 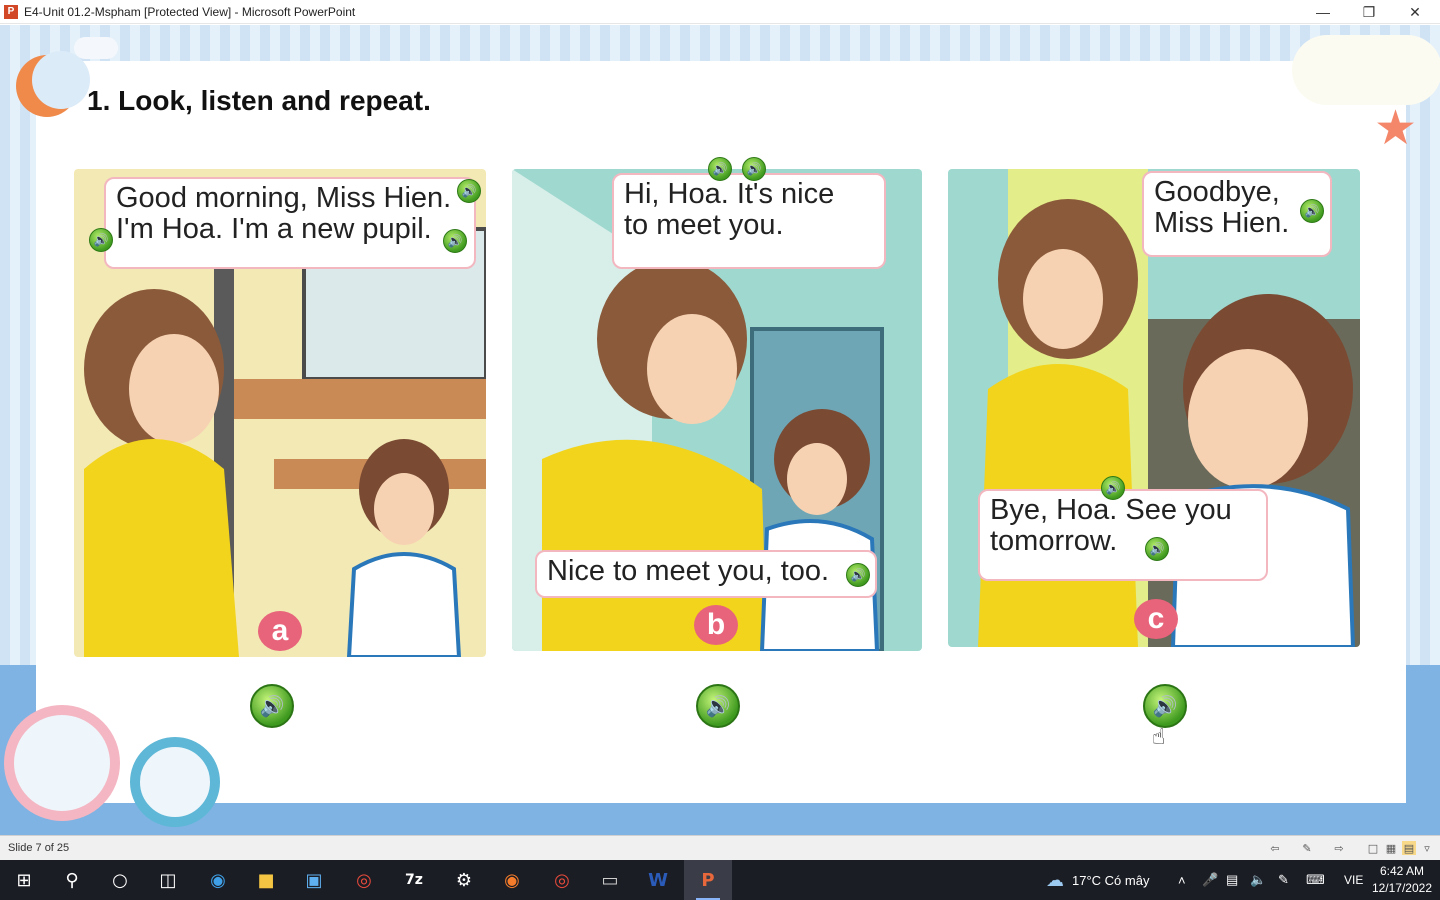 I want to click on close-icon: ✕, so click(x=1415, y=12).